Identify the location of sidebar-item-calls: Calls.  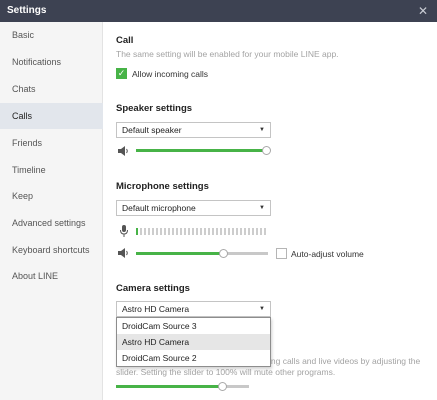
(51, 116).